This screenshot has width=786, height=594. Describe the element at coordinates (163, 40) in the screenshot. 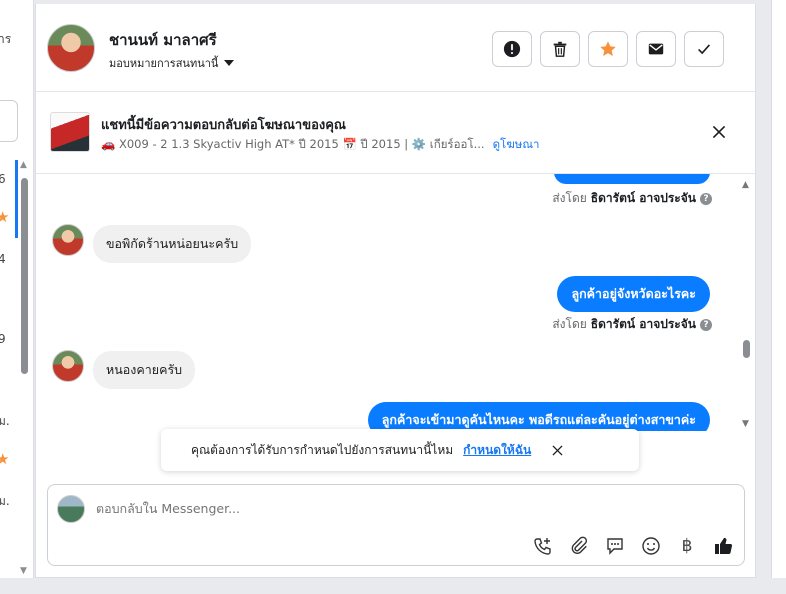

I see `contact-name: ชานนท์ มาลาศรี` at that location.